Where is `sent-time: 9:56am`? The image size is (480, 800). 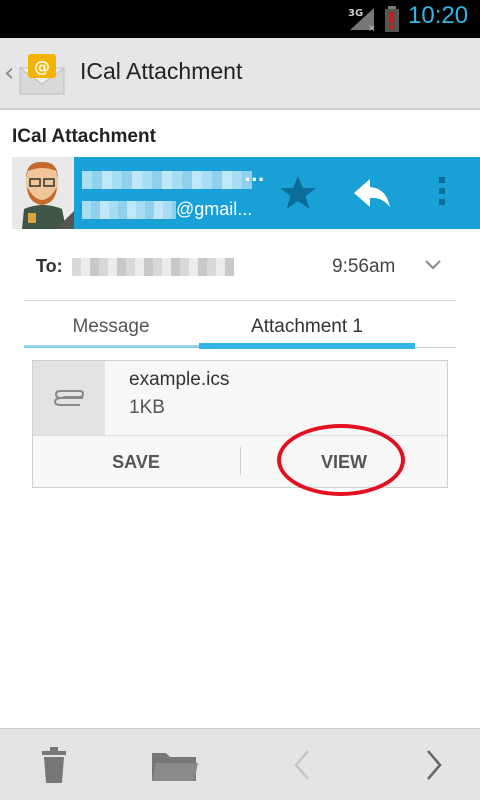
sent-time: 9:56am is located at coordinates (364, 266).